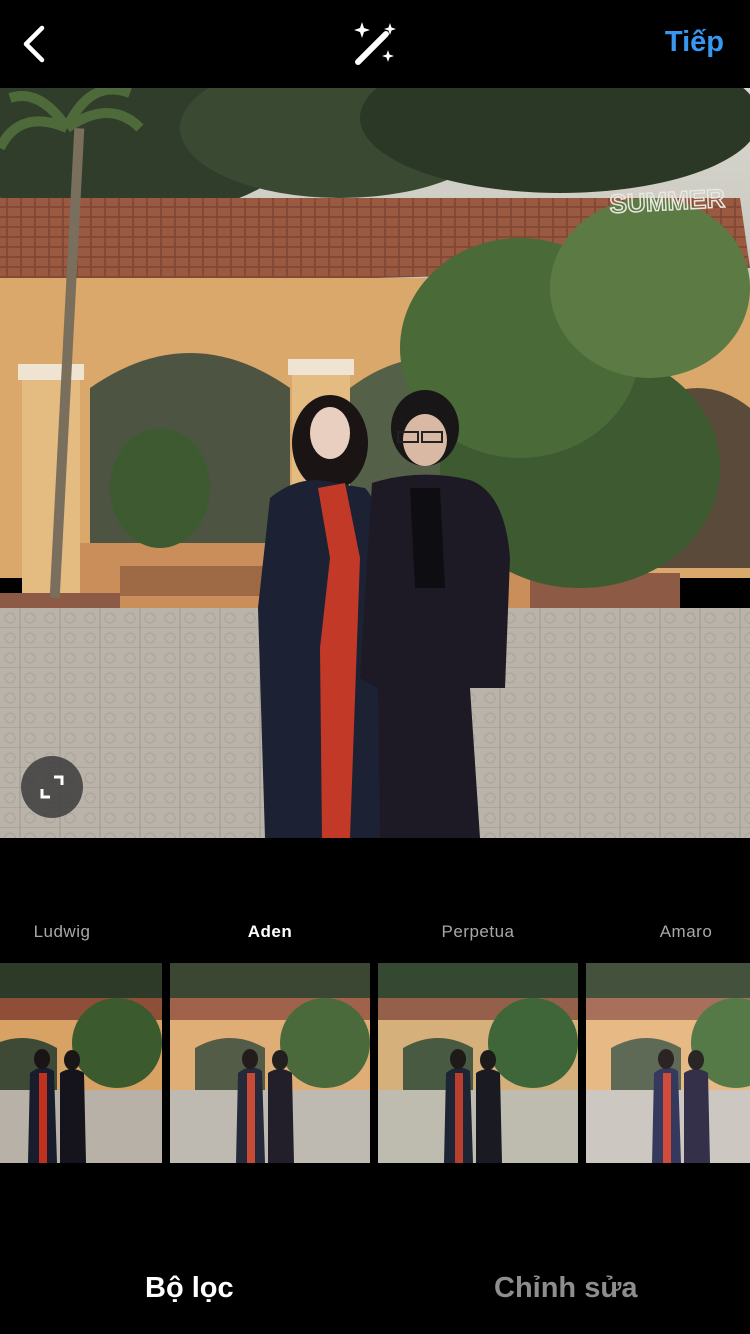  I want to click on filter-thumbnails, so click(375, 1063).